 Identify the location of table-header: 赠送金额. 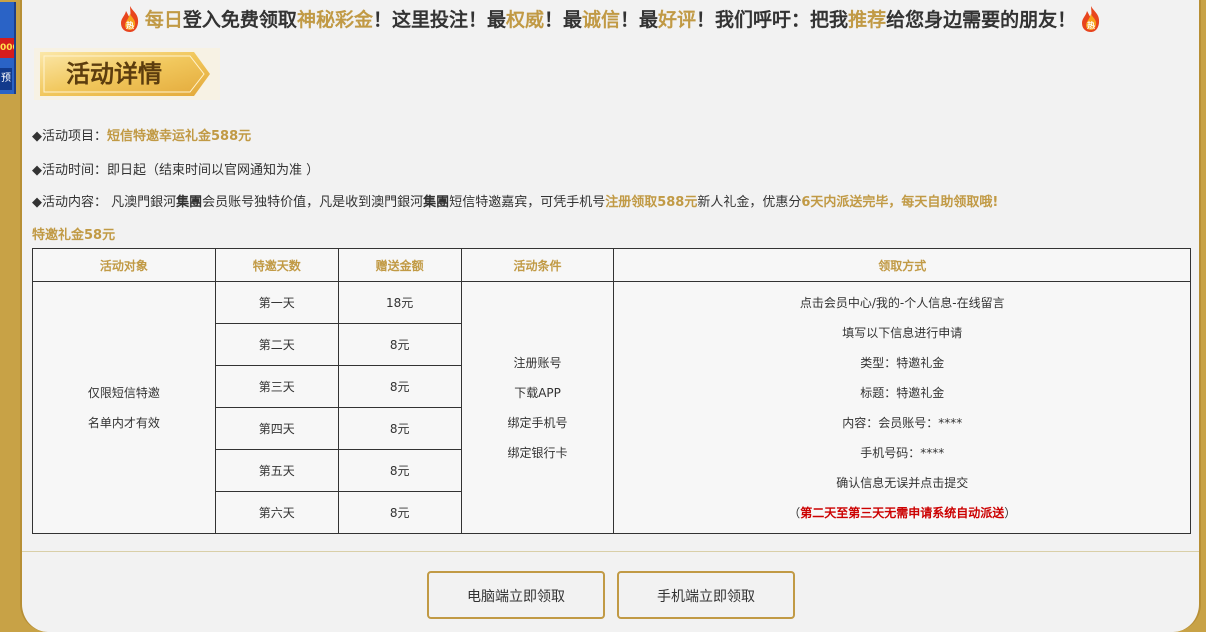
(399, 265).